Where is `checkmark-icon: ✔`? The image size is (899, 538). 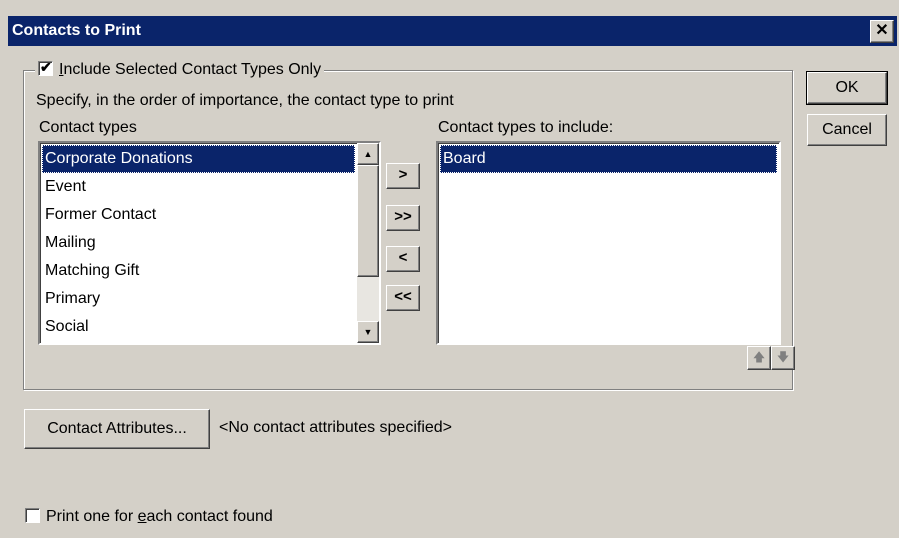
checkmark-icon: ✔ is located at coordinates (46, 67).